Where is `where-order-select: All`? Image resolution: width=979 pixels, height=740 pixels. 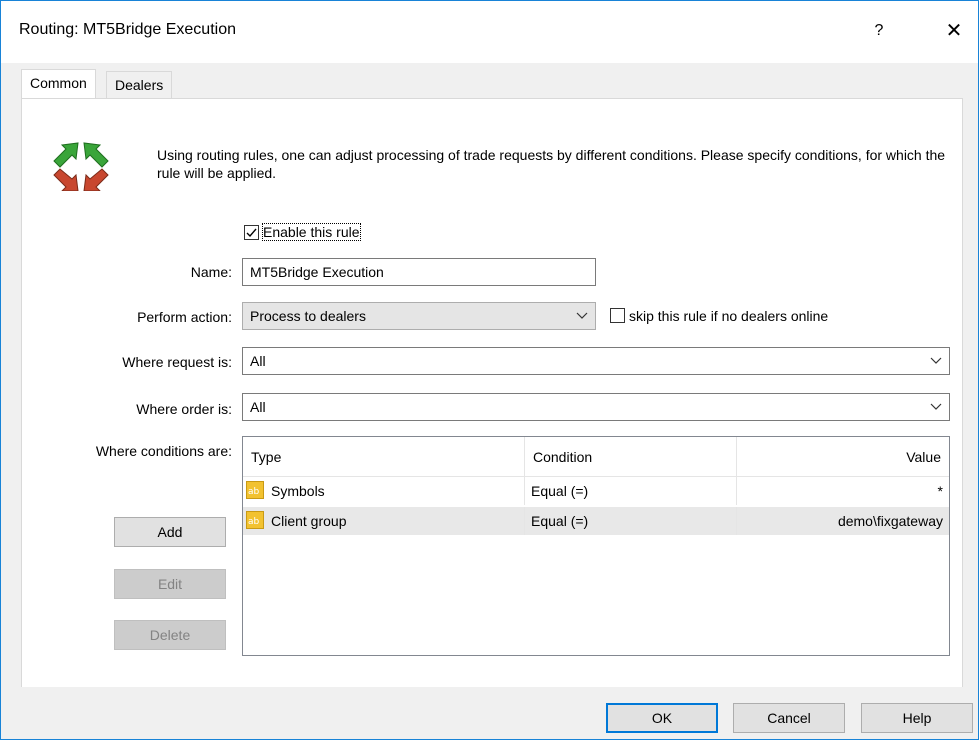
where-order-select: All is located at coordinates (596, 407).